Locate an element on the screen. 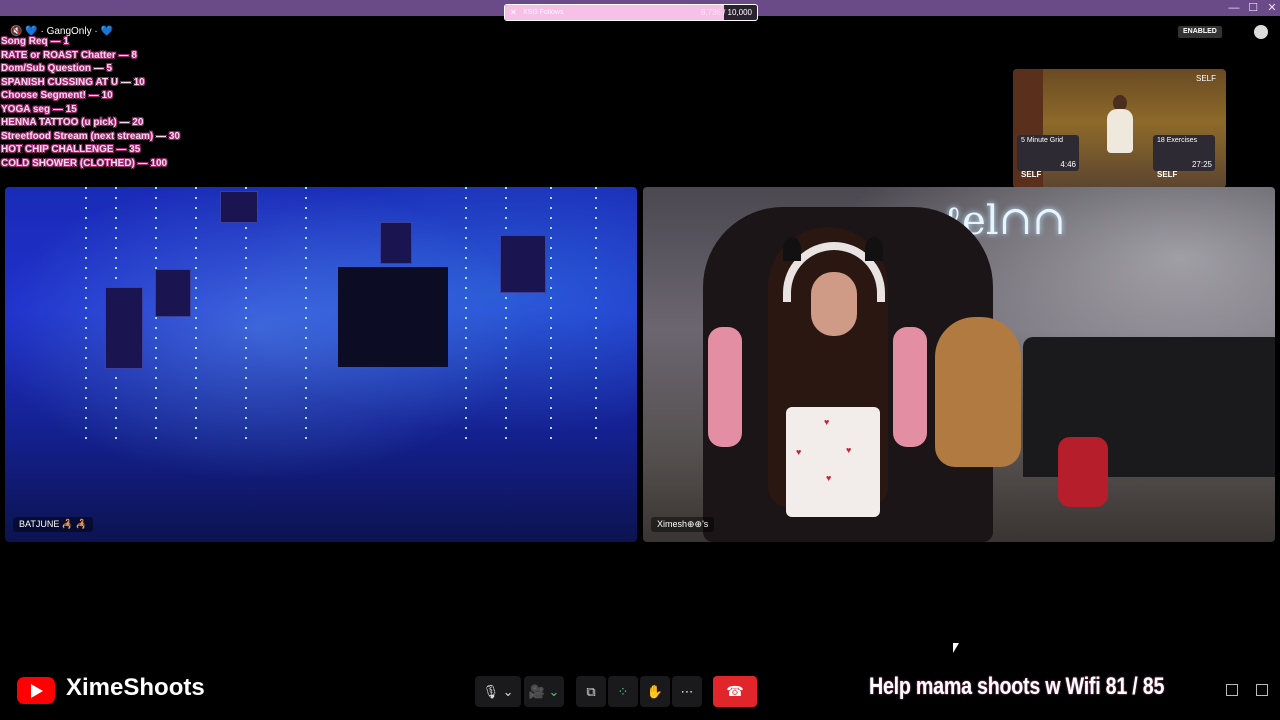 The width and height of the screenshot is (1280, 720). mic-button: 🎙 ⌄ is located at coordinates (498, 691).